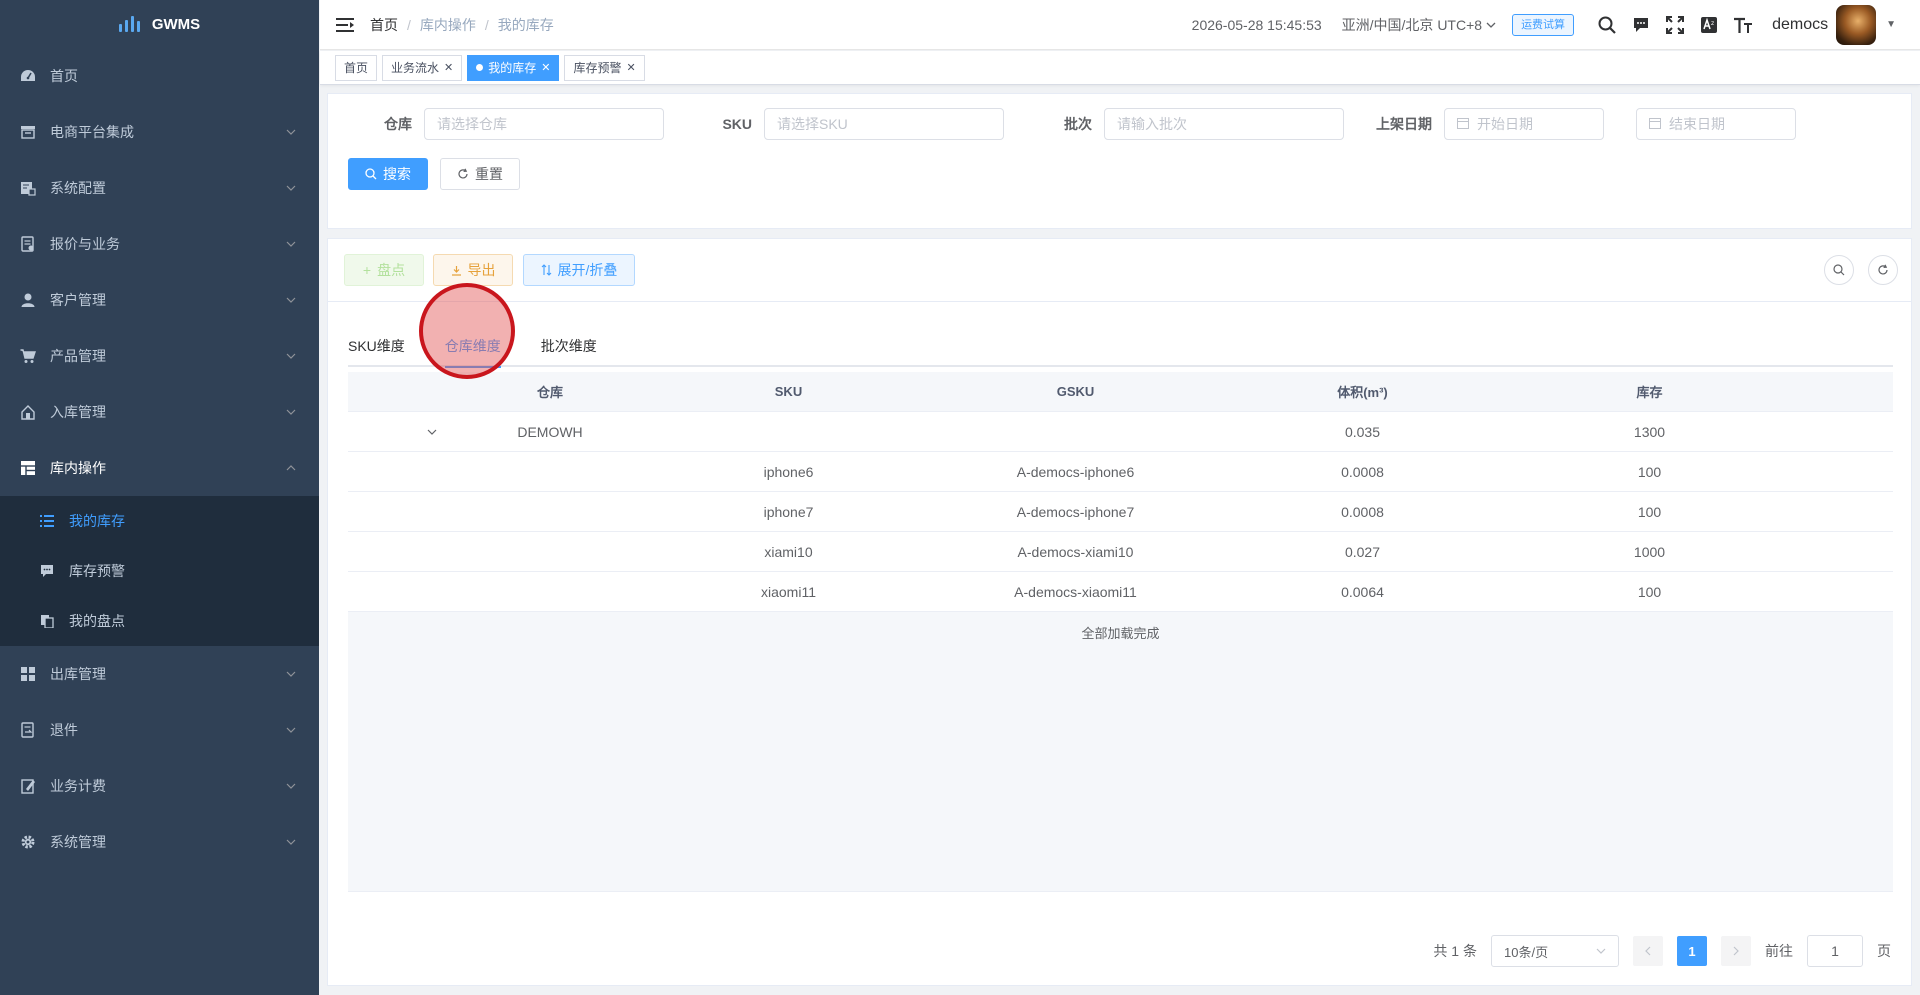 The image size is (1920, 995). What do you see at coordinates (1524, 124) in the screenshot?
I see `start-date-input: 开始日期` at bounding box center [1524, 124].